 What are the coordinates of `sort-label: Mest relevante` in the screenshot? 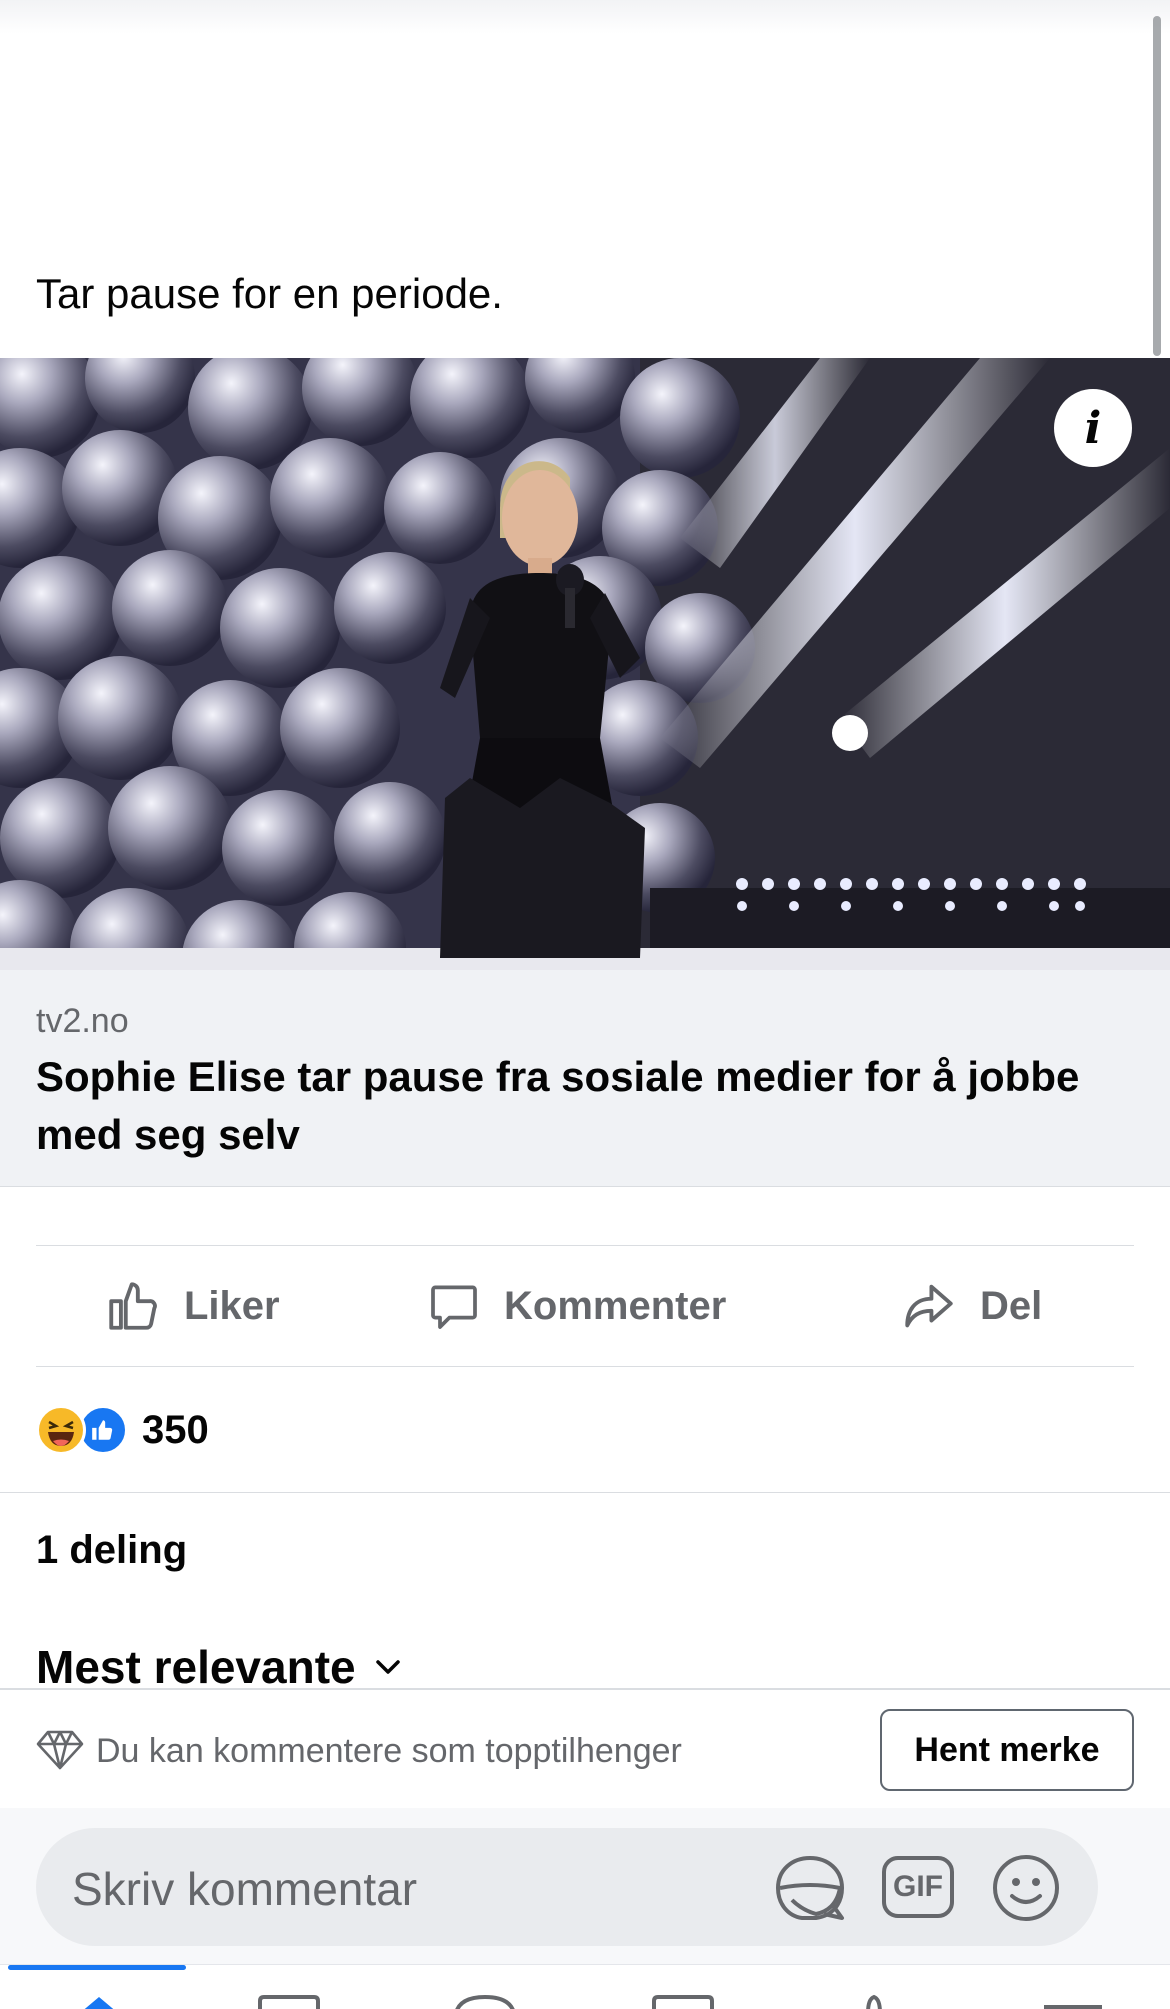 It's located at (196, 1667).